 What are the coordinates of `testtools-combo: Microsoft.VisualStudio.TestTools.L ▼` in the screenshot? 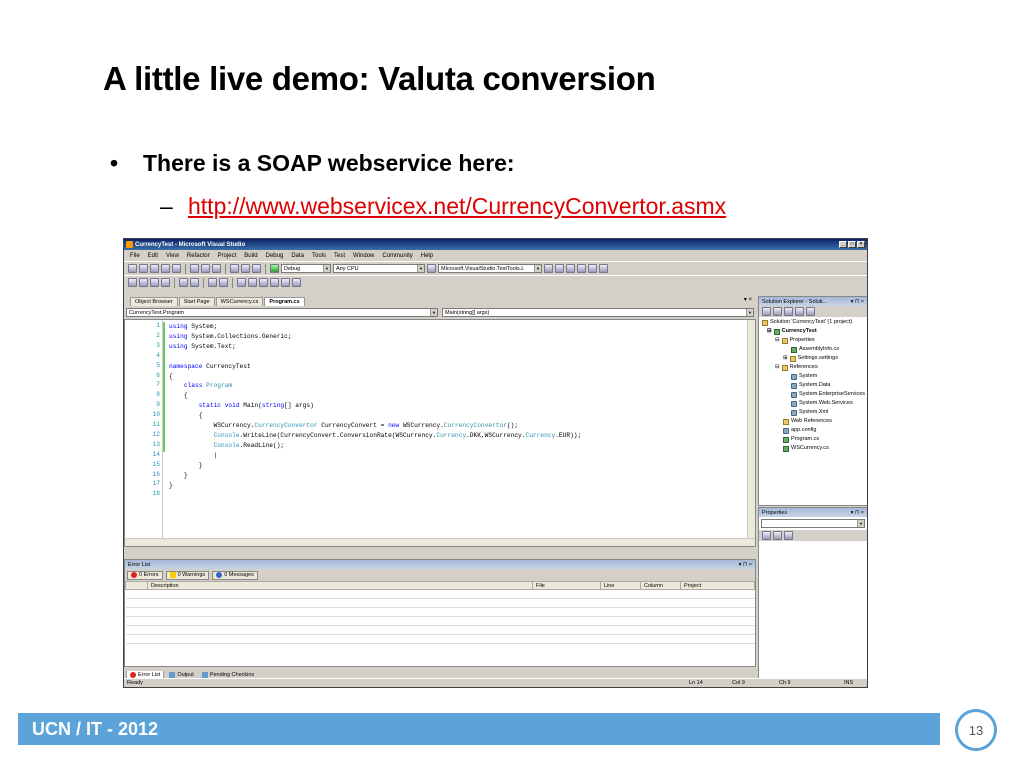 It's located at (490, 268).